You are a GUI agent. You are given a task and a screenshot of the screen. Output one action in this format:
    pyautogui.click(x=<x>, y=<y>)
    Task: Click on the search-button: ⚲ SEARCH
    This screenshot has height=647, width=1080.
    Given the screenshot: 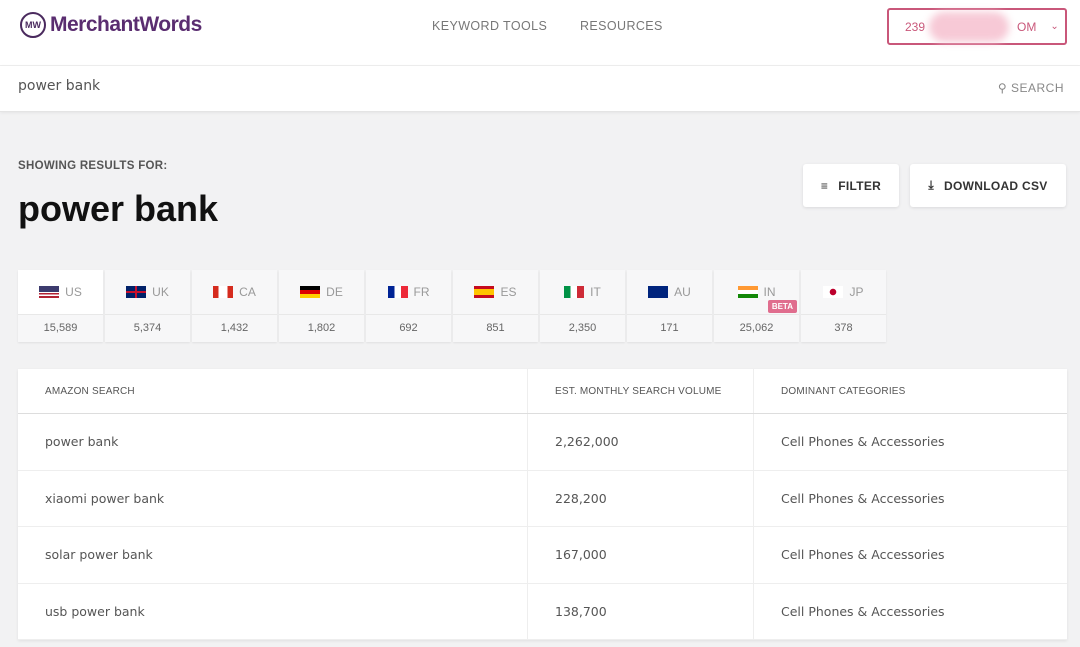 What is the action you would take?
    pyautogui.click(x=1031, y=88)
    